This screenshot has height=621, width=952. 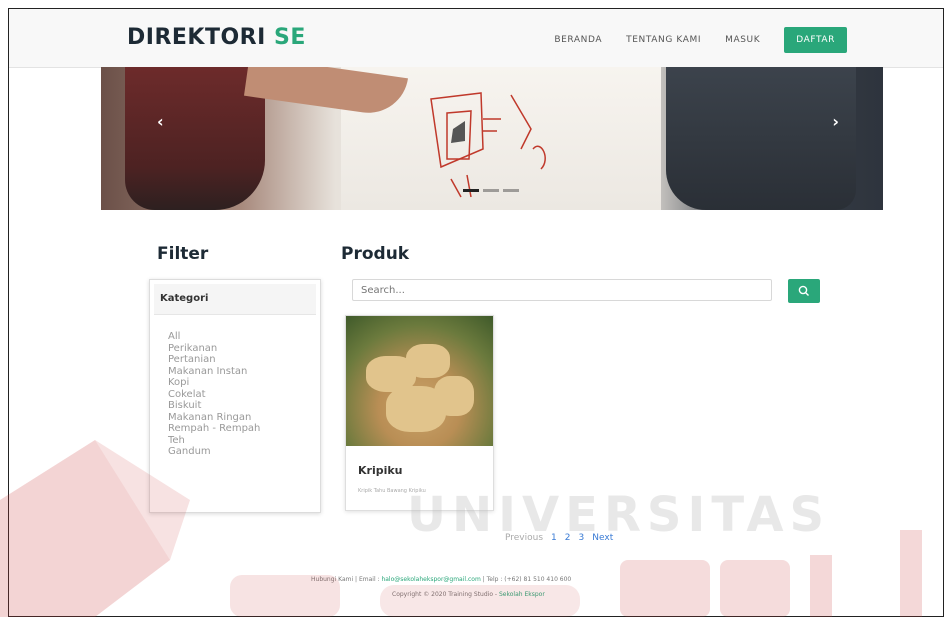 What do you see at coordinates (430, 579) in the screenshot?
I see `footer-email-link: halo@sekolahekspor@gmail.com` at bounding box center [430, 579].